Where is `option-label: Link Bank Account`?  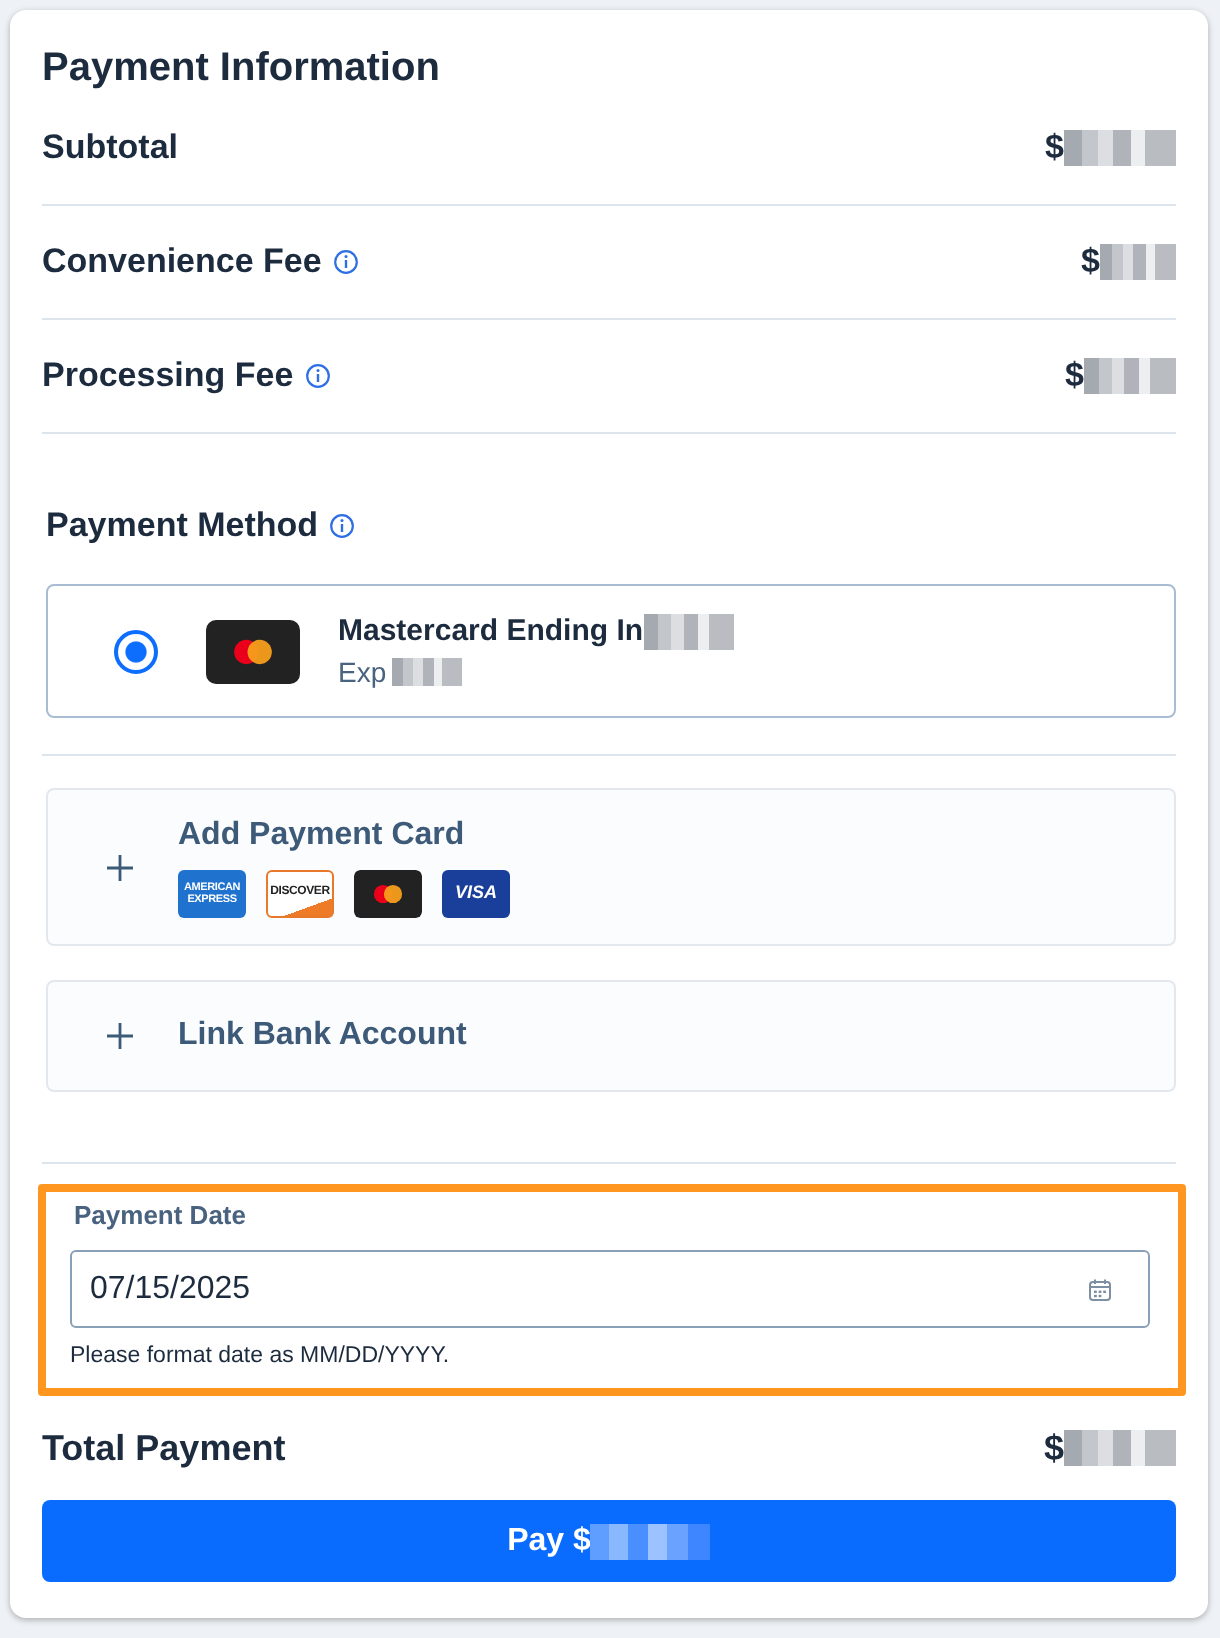 option-label: Link Bank Account is located at coordinates (322, 1036).